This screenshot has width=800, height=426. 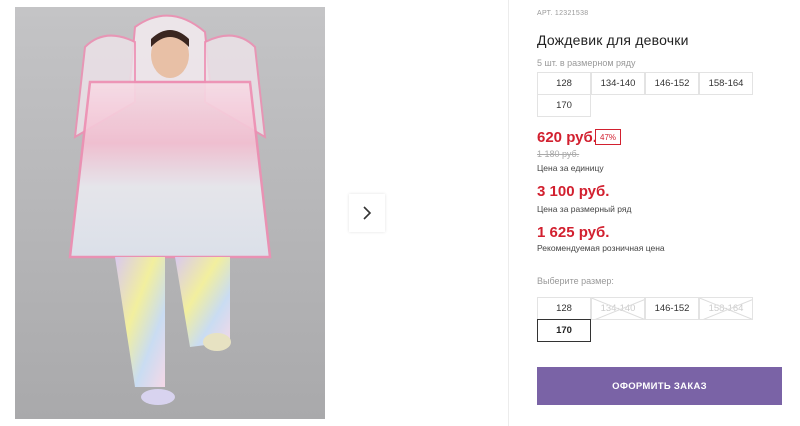 I want to click on old-price: 1 180 руб., so click(x=558, y=154).